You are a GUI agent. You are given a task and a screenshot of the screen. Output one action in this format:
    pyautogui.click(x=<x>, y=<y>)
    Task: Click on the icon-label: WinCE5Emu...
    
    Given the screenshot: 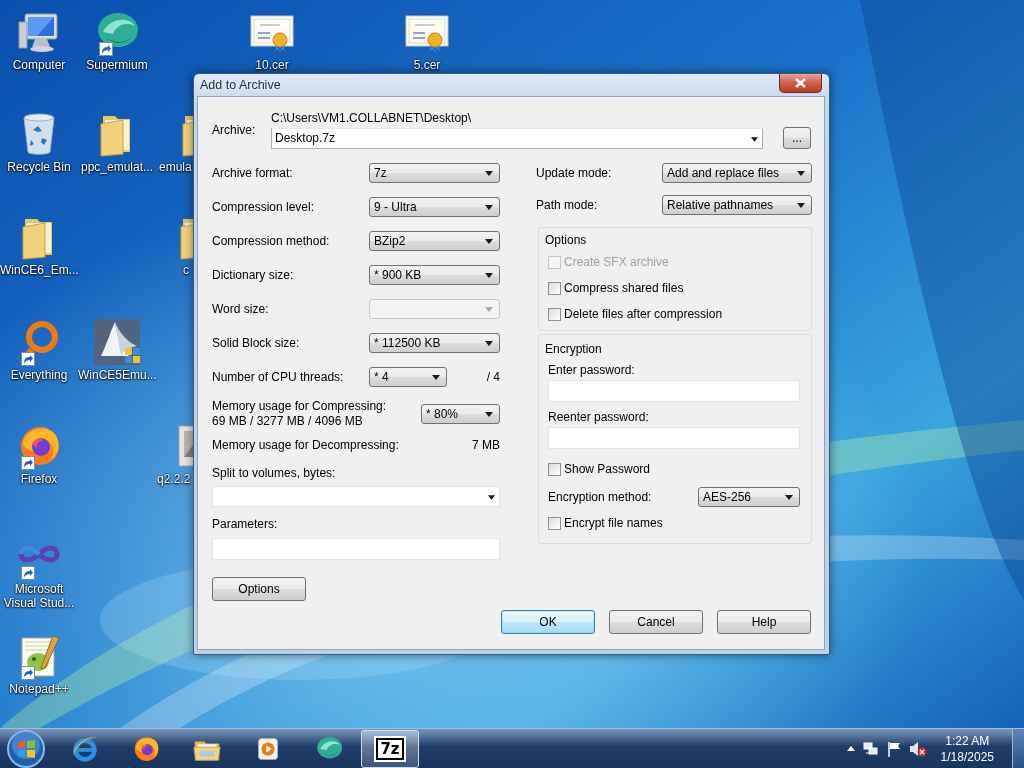 What is the action you would take?
    pyautogui.click(x=117, y=375)
    